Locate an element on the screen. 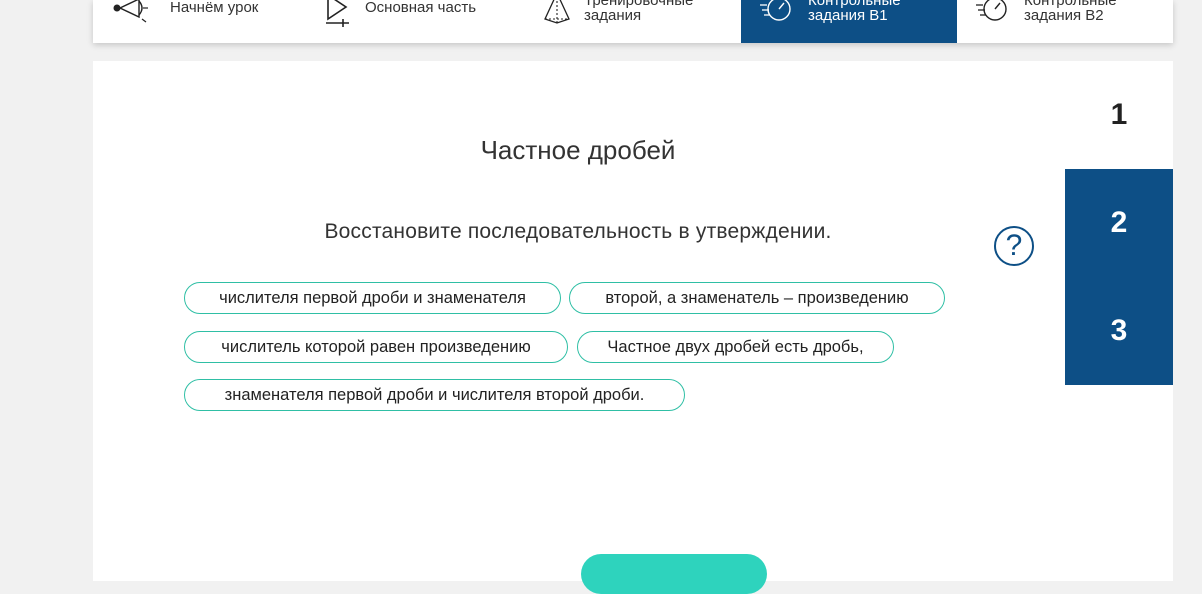  nav-item-control-tasks-b1: Контрольные задания В1 is located at coordinates (849, 21).